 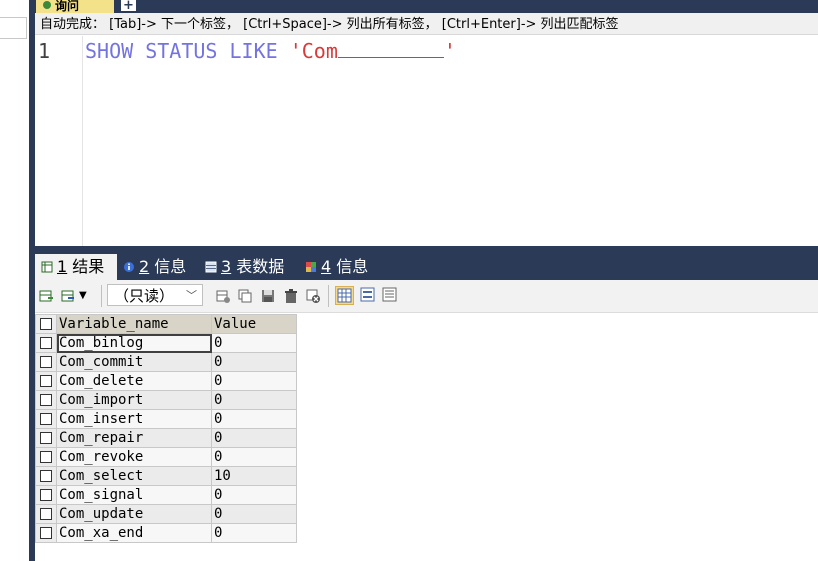 What do you see at coordinates (254, 324) in the screenshot?
I see `column-header-value: Value` at bounding box center [254, 324].